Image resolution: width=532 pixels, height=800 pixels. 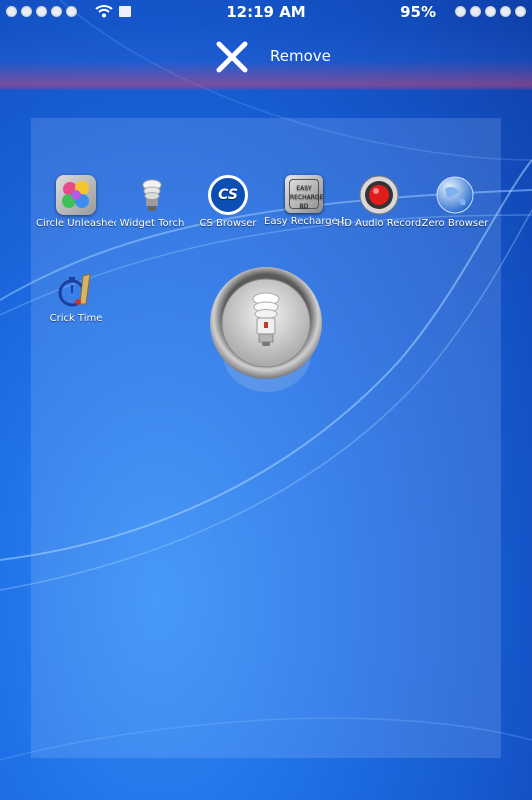 What do you see at coordinates (455, 223) in the screenshot?
I see `app-label: Zero Browser` at bounding box center [455, 223].